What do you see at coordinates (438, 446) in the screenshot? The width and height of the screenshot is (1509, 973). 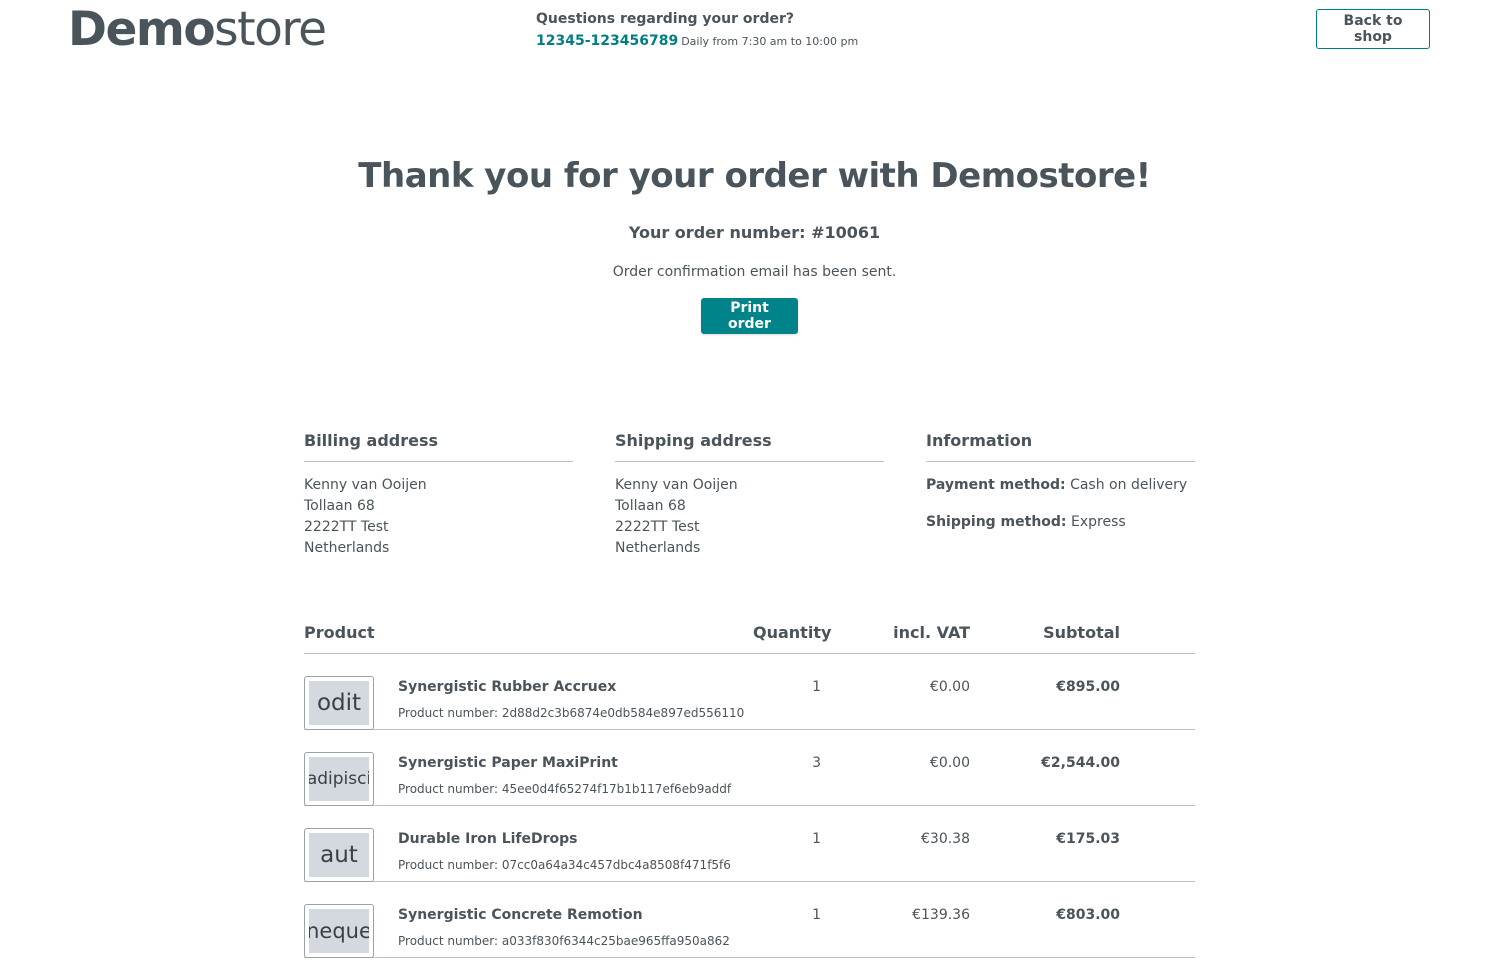 I see `billing-address-title: Billing address` at bounding box center [438, 446].